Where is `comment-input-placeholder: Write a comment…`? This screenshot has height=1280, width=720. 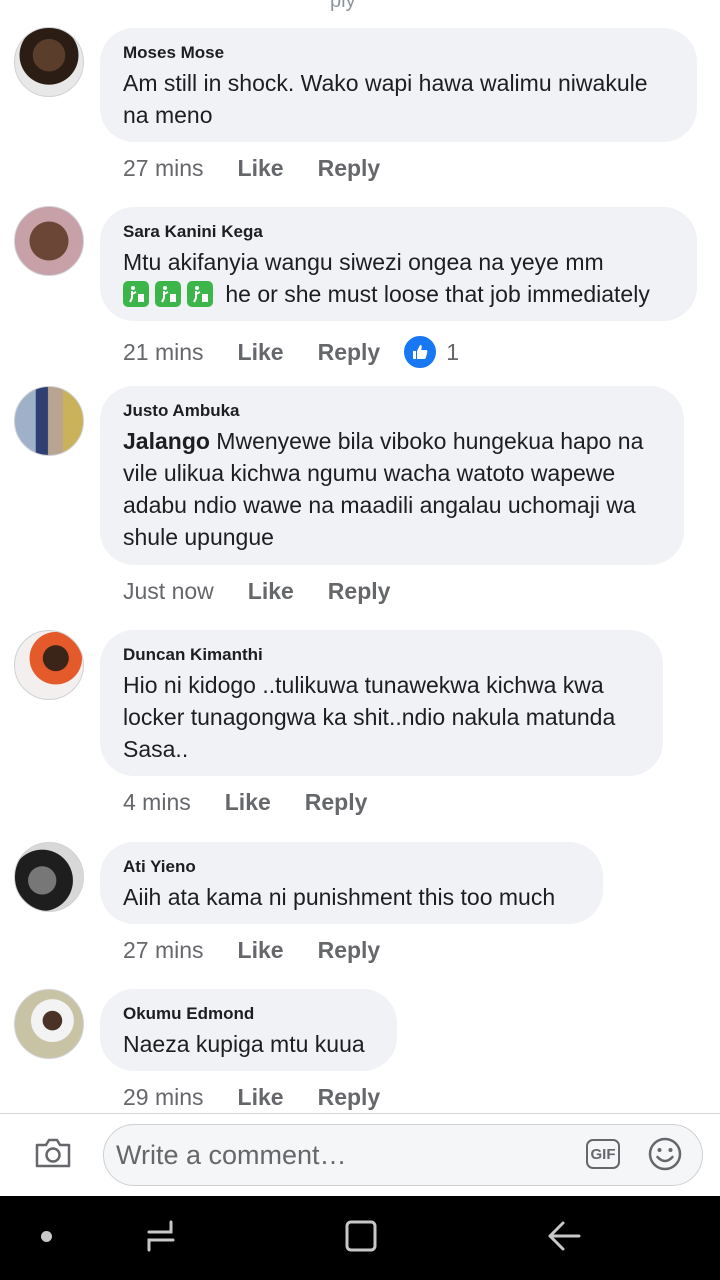 comment-input-placeholder: Write a comment… is located at coordinates (231, 1155).